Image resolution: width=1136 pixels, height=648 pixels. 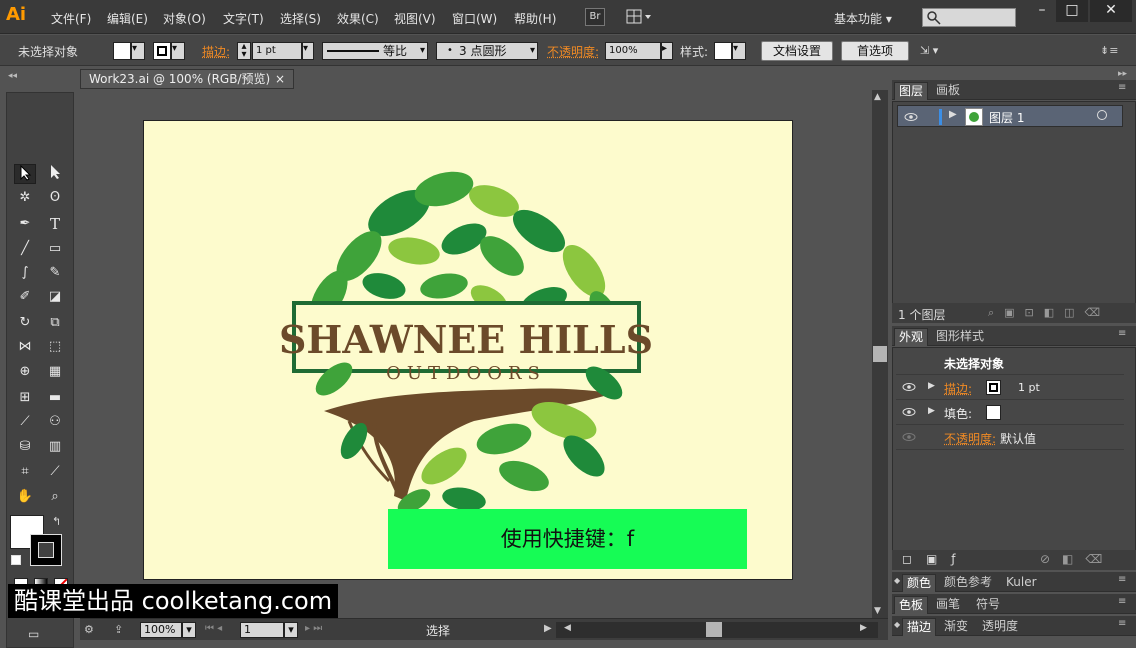 What do you see at coordinates (55, 398) in the screenshot?
I see `gradient-tool-icon: ▬` at bounding box center [55, 398].